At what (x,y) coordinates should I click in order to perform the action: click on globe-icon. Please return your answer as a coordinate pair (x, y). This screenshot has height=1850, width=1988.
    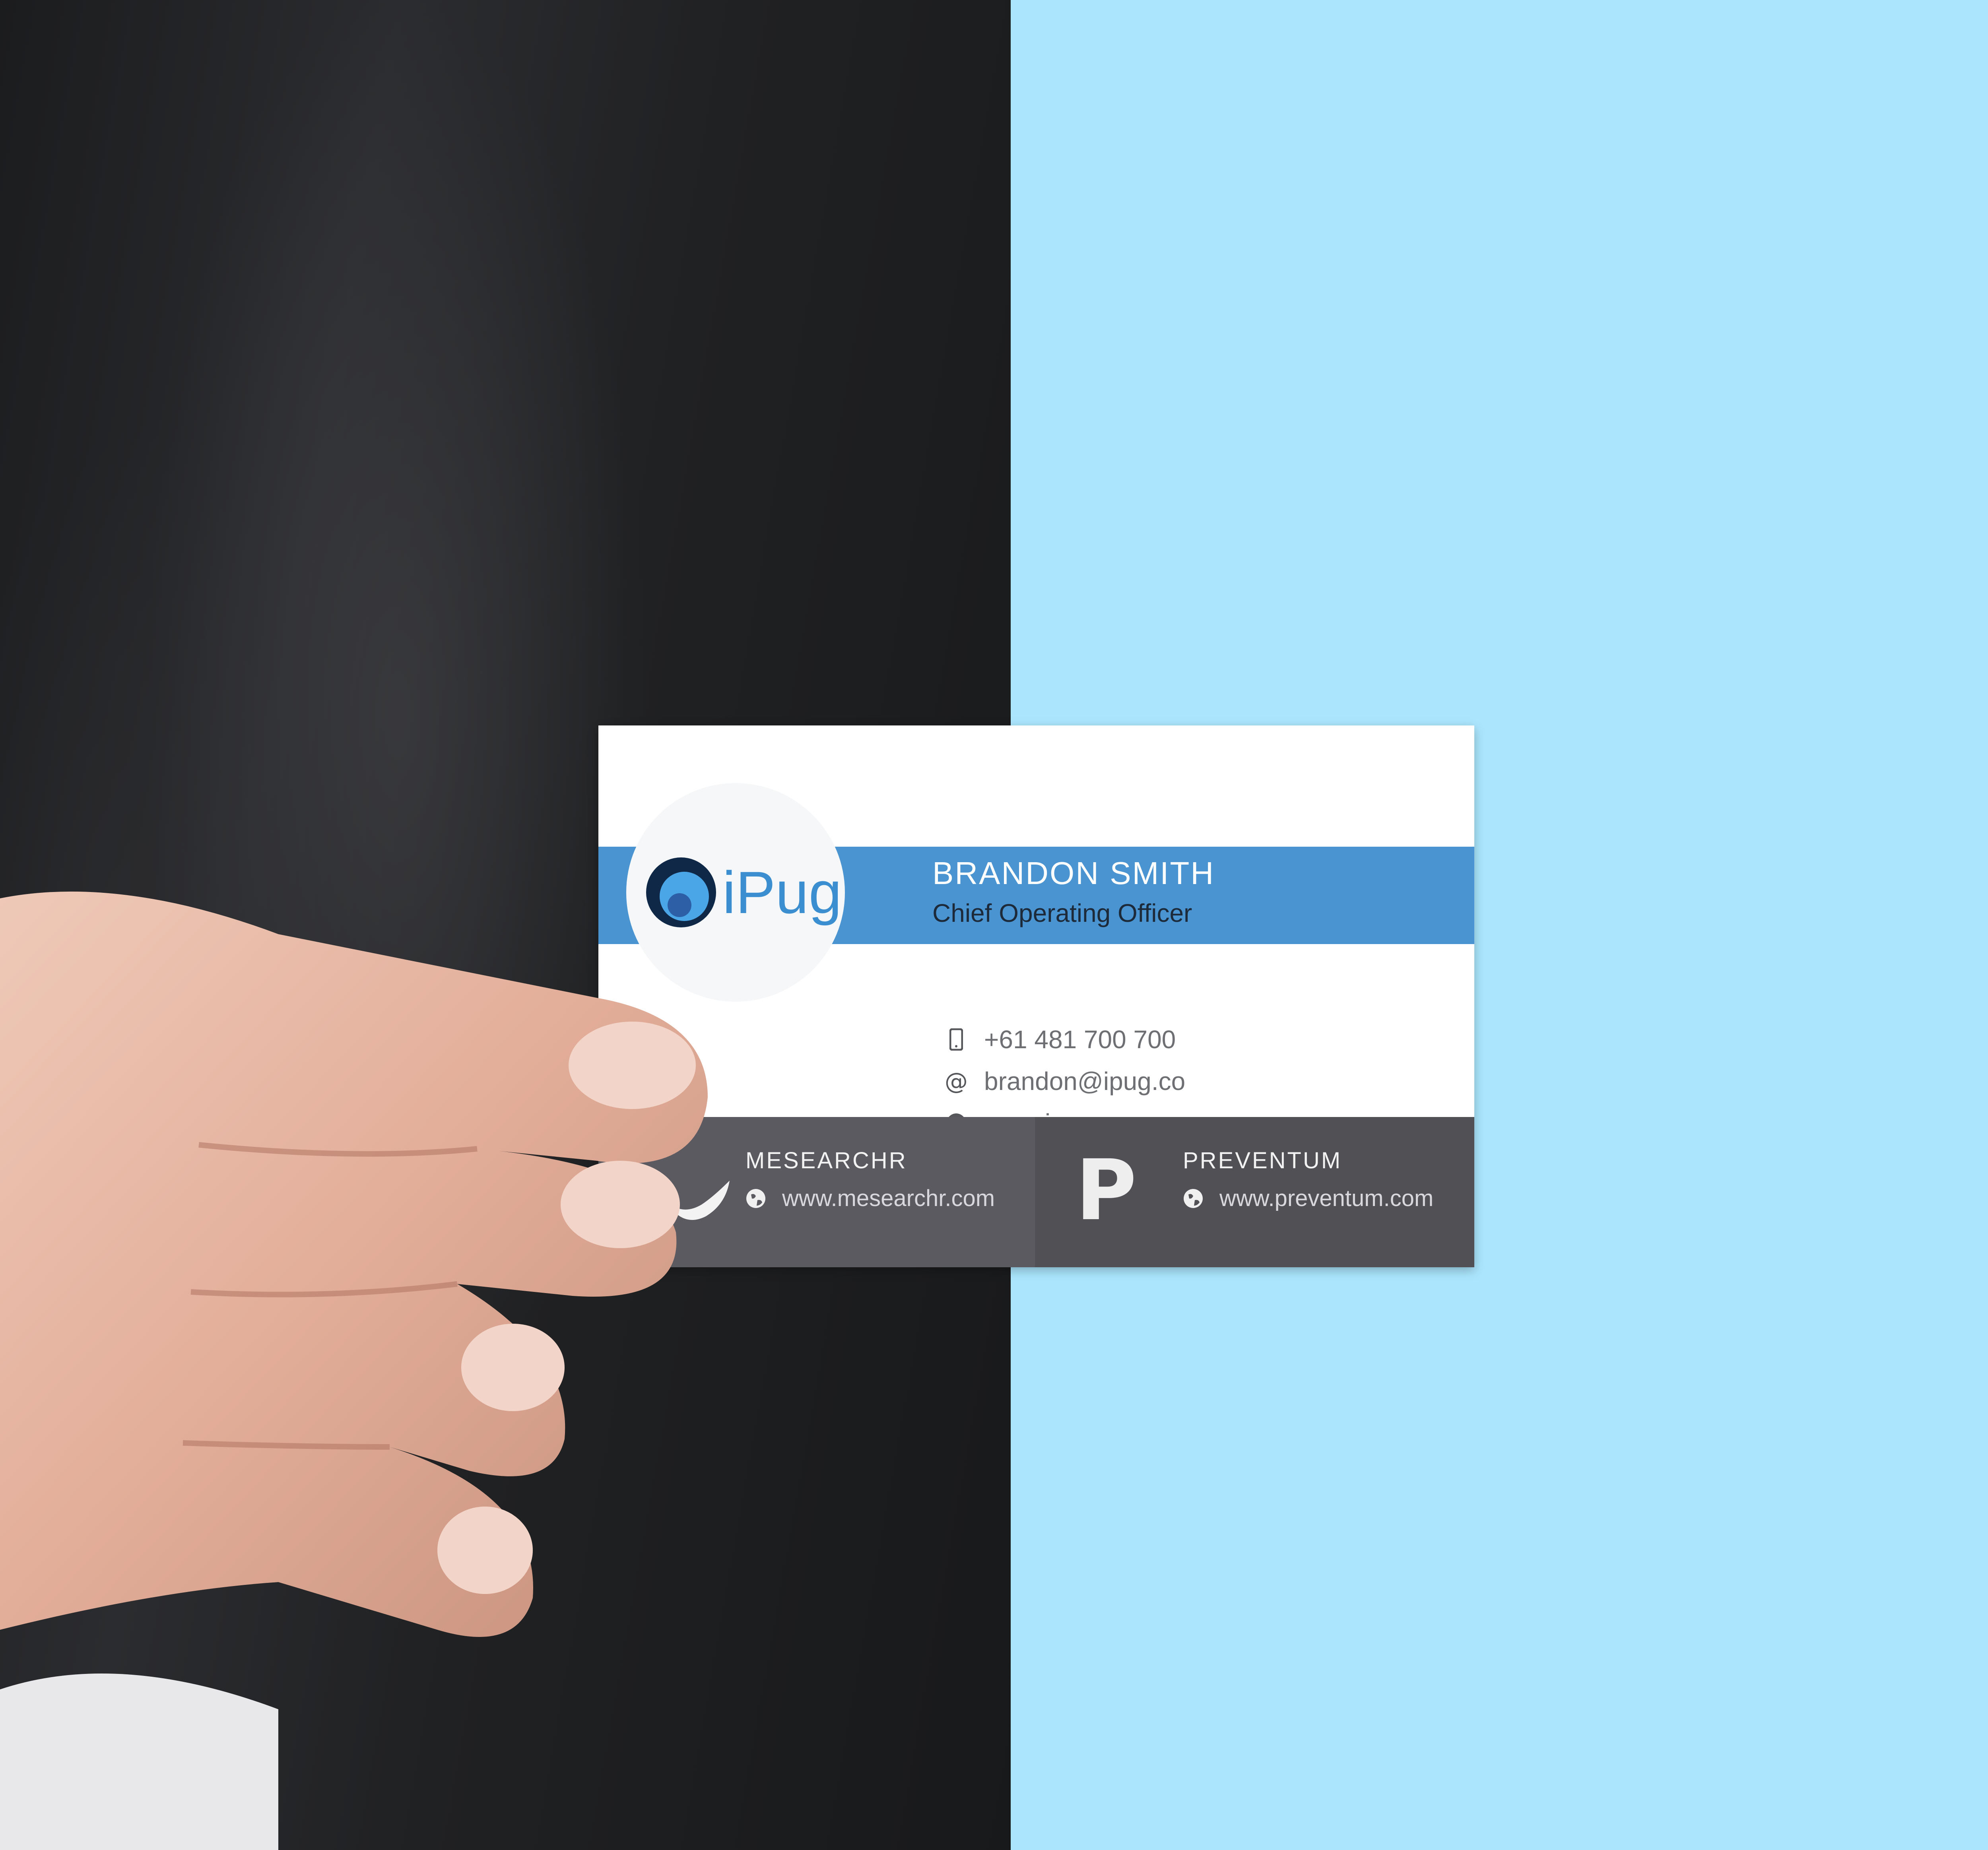
    Looking at the image, I should click on (1193, 1198).